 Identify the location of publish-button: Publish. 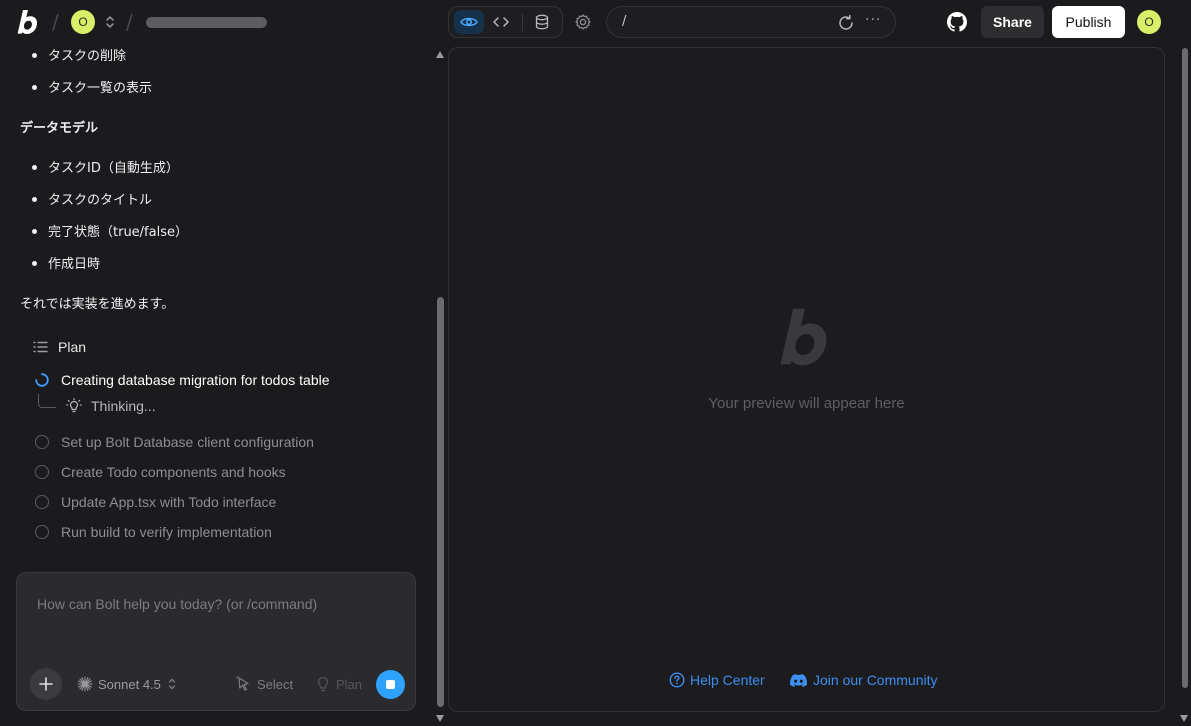
(1088, 22).